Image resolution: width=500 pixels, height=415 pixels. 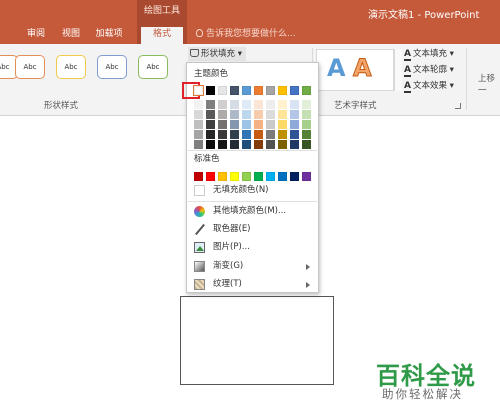 I want to click on gradient-fill-item: 渐变(G), so click(x=252, y=266).